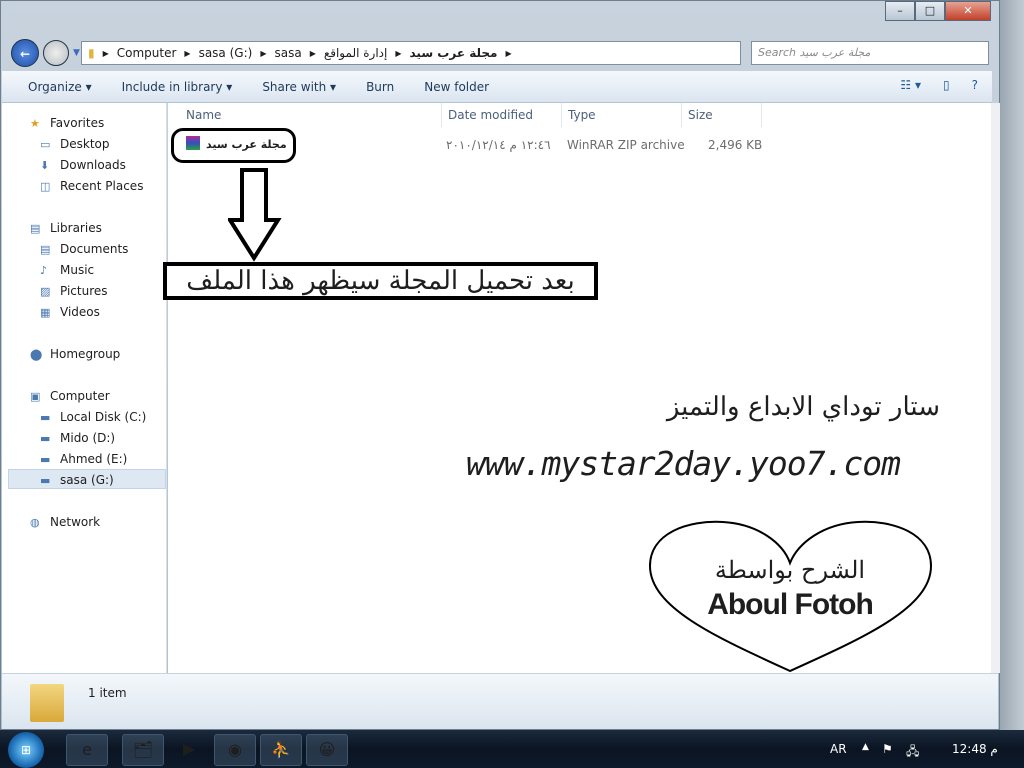 The image size is (1024, 768). Describe the element at coordinates (735, 145) in the screenshot. I see `file-size: 2,496 KB` at that location.